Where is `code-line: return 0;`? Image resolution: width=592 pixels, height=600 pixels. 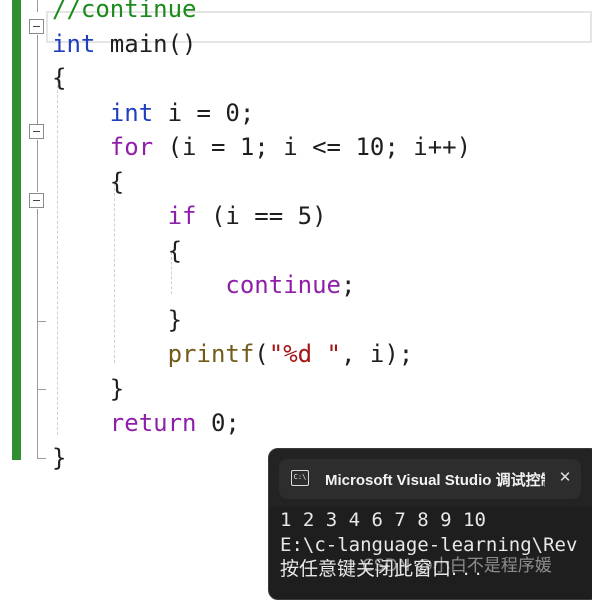 code-line: return 0; is located at coordinates (146, 423).